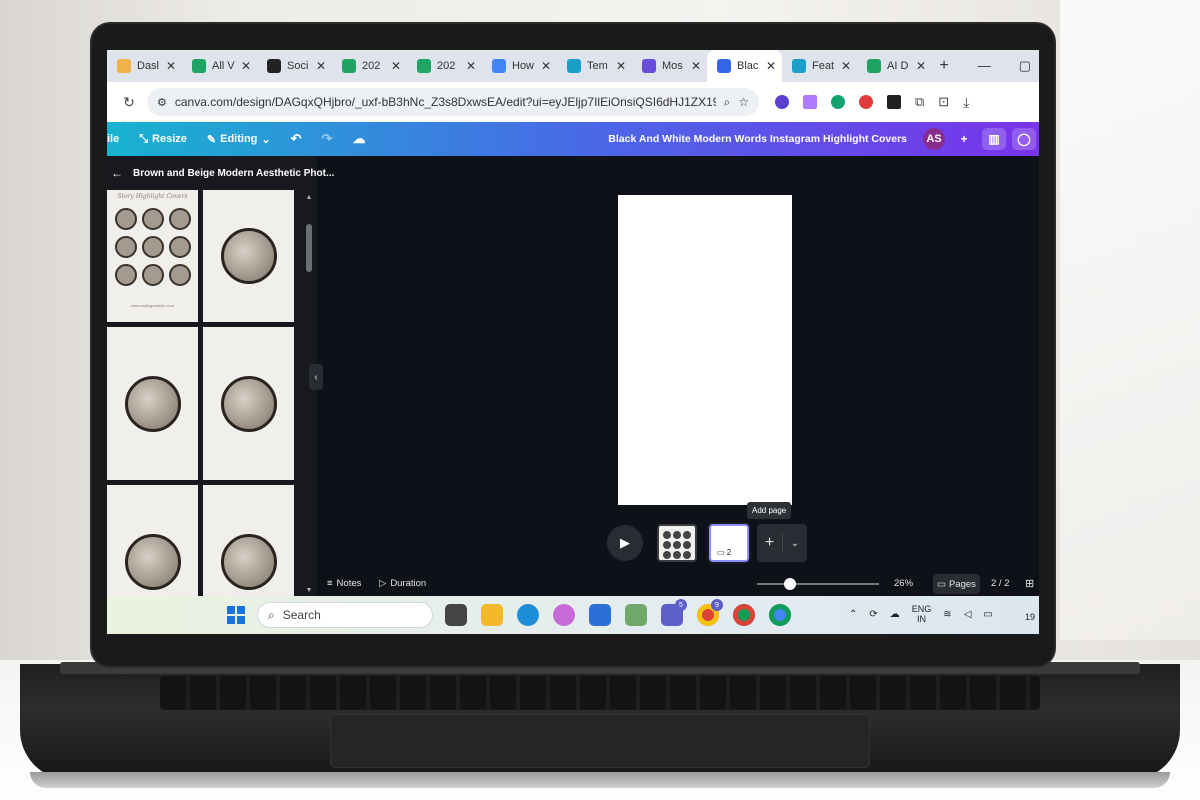  Describe the element at coordinates (894, 102) in the screenshot. I see `dark-extension-icon` at that location.